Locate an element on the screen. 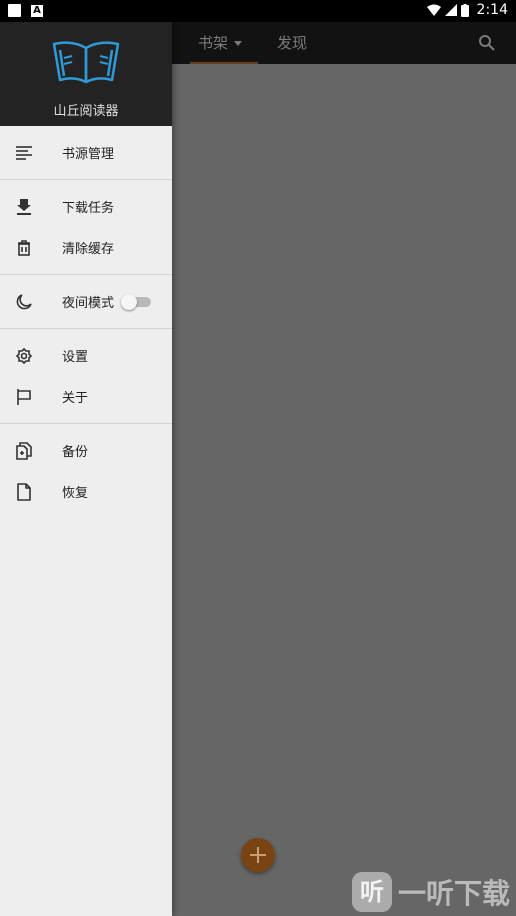 This screenshot has height=916, width=516. menu-item-label: 备份 is located at coordinates (75, 452).